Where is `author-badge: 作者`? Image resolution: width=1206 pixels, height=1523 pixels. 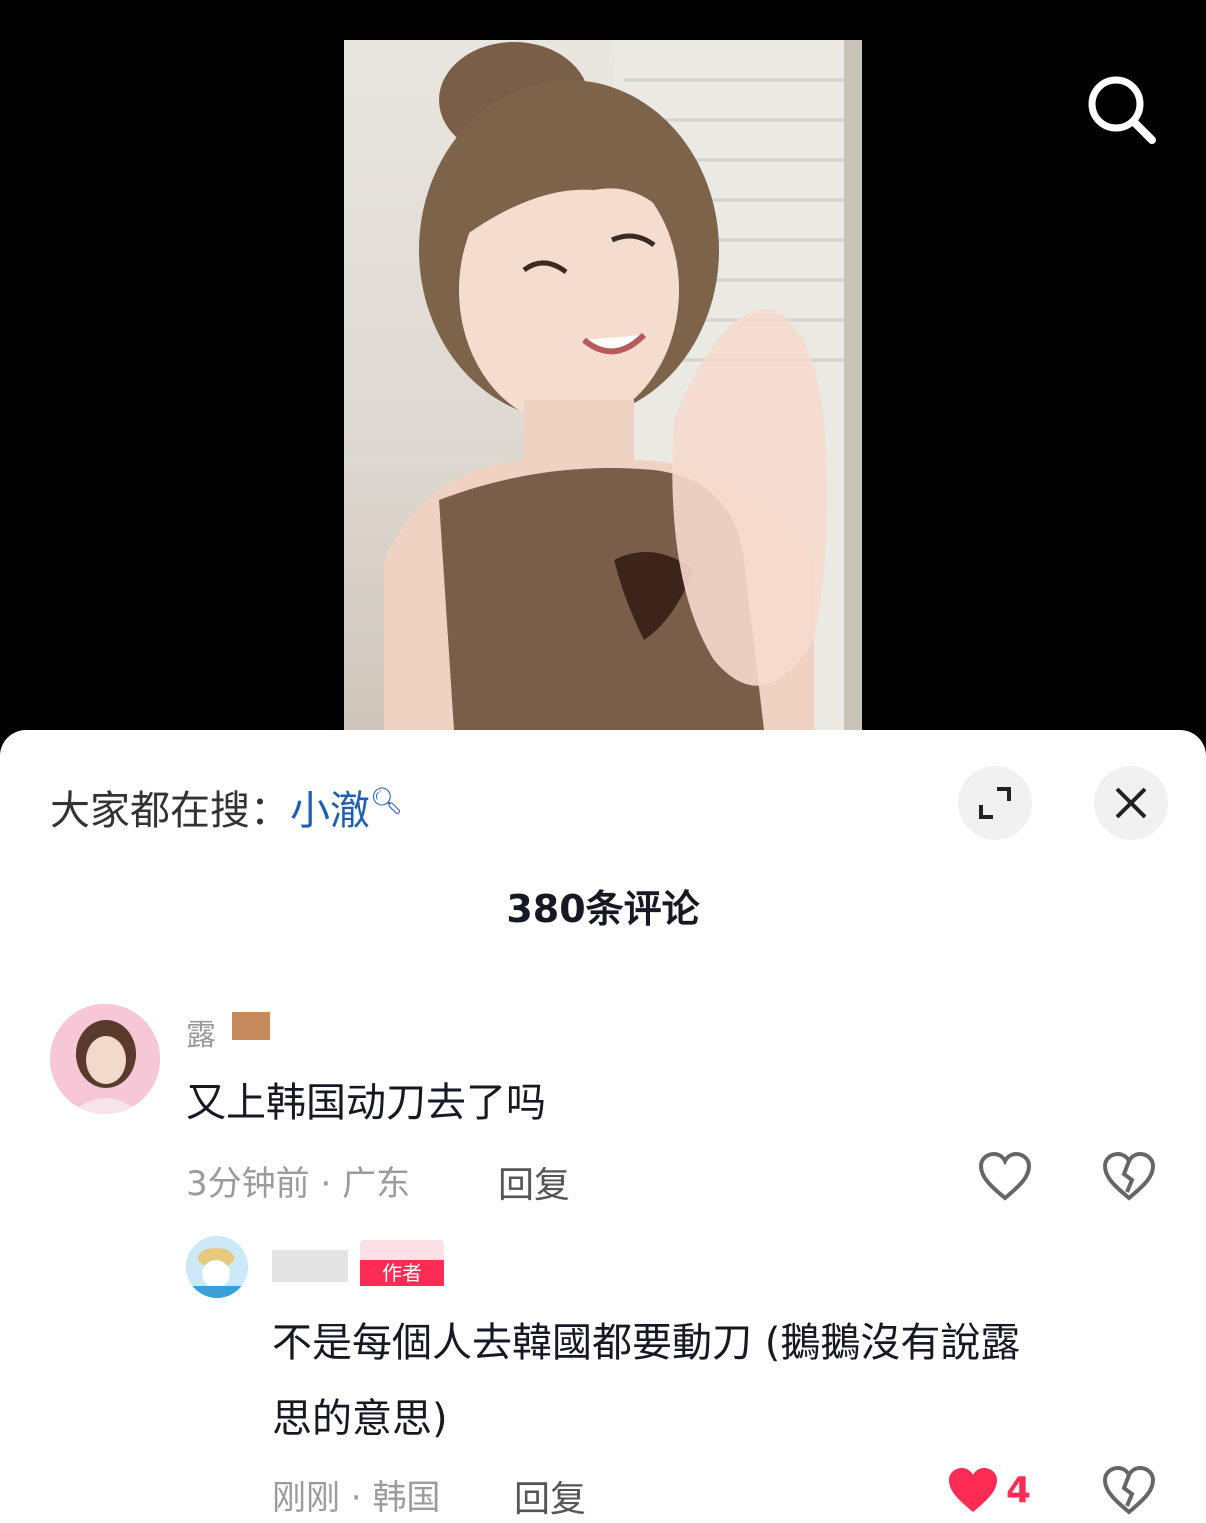
author-badge: 作者 is located at coordinates (402, 1263).